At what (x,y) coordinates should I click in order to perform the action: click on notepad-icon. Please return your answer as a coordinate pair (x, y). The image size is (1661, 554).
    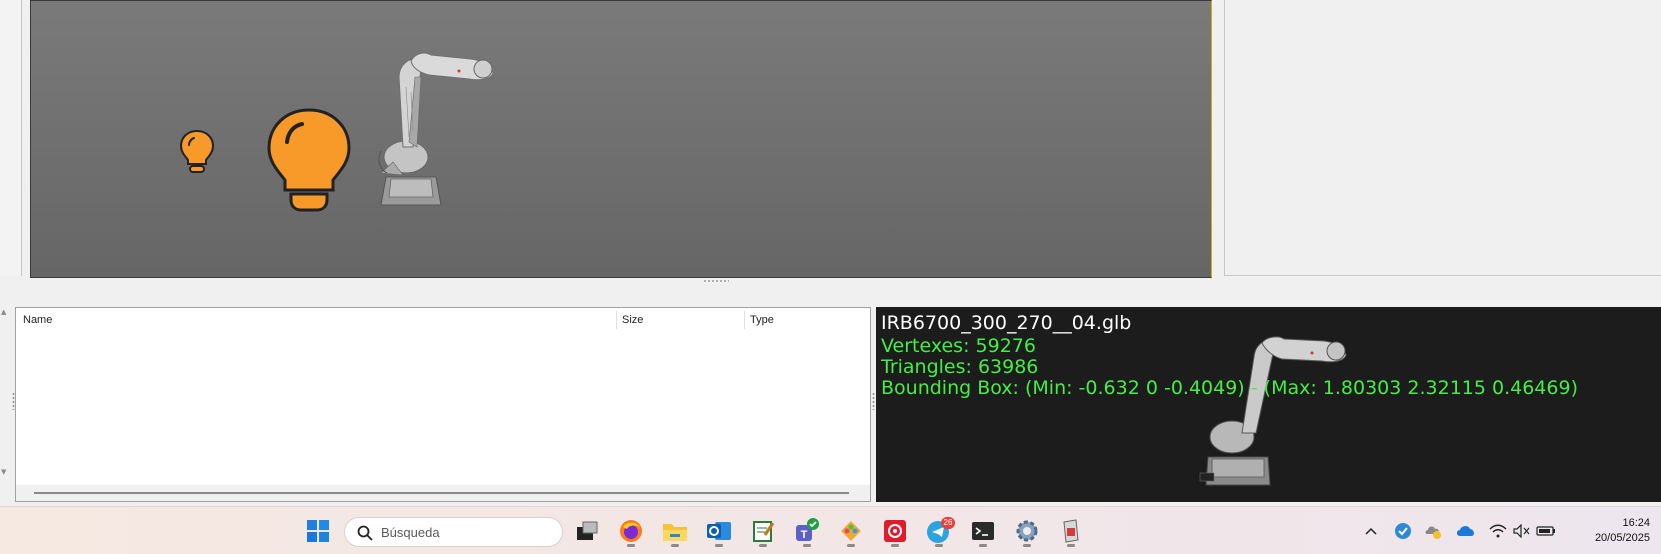
    Looking at the image, I should click on (764, 531).